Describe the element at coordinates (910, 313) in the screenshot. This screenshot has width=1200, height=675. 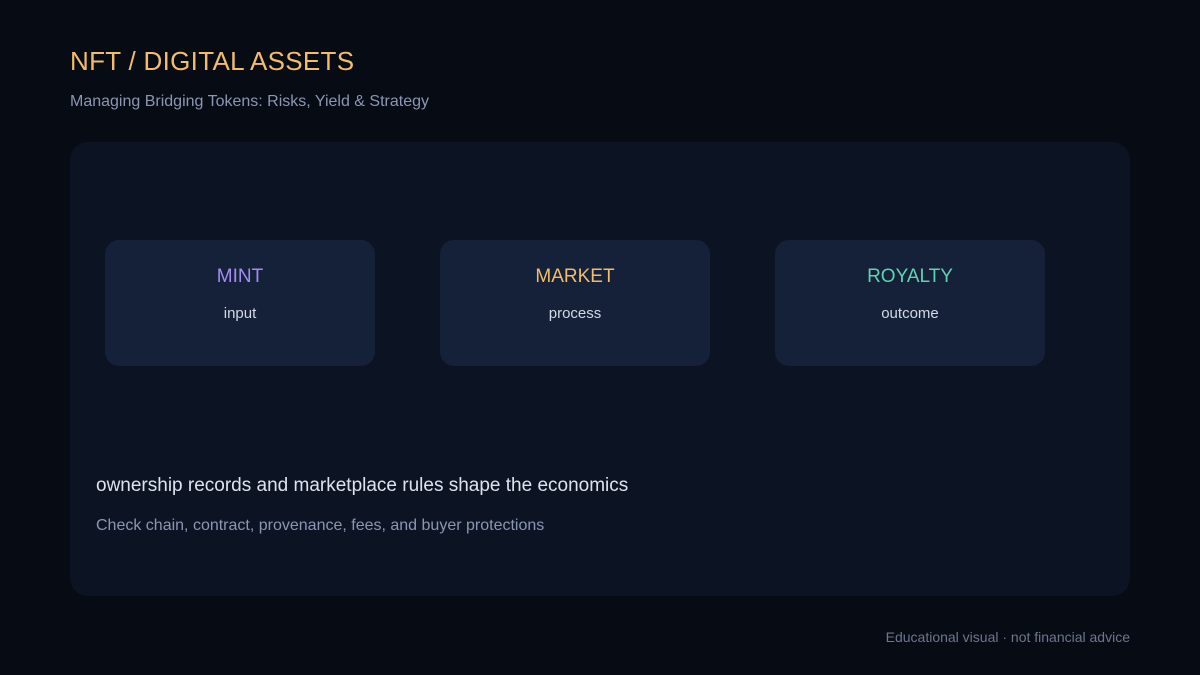
I see `stage-role-royalty: outcome` at that location.